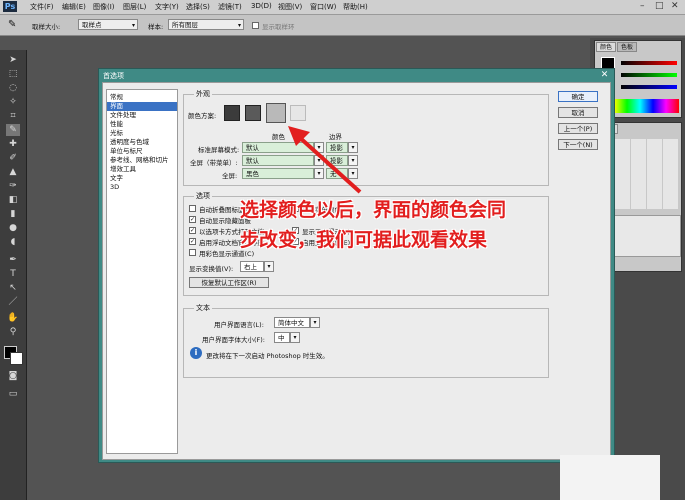 This screenshot has width=685, height=500. I want to click on history-brush-icon: ✑, so click(13, 186).